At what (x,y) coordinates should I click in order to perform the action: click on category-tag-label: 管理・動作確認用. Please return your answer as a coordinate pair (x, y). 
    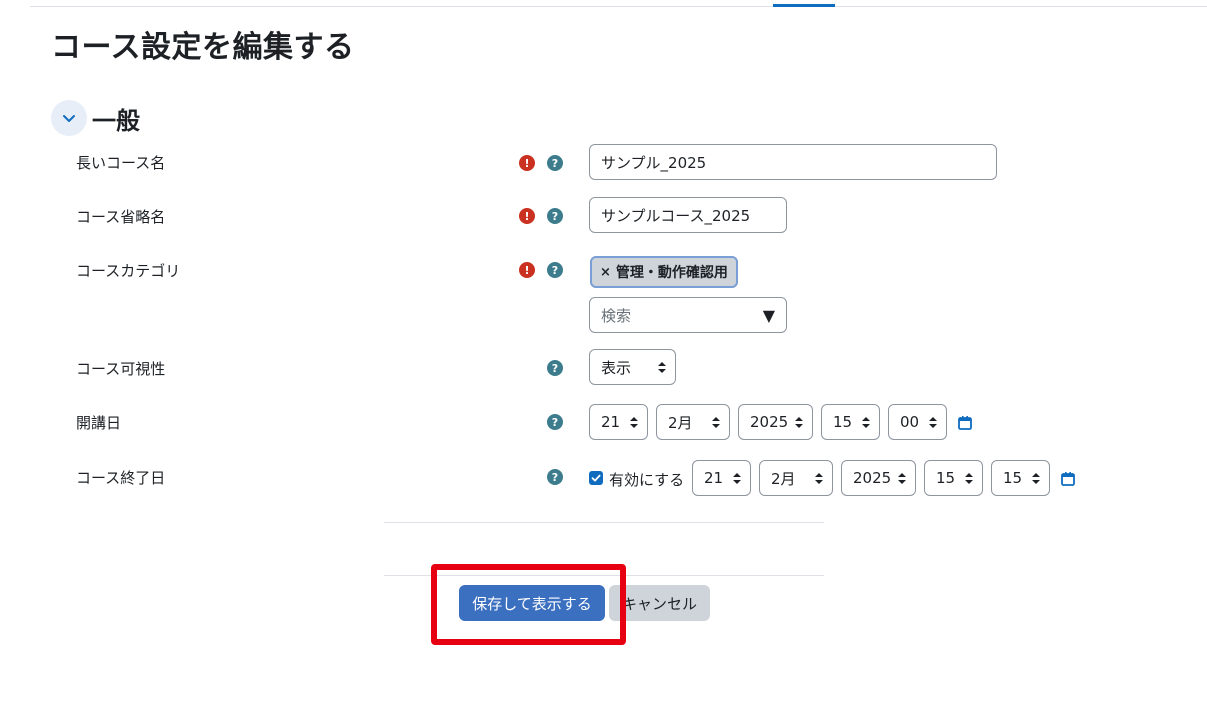
    Looking at the image, I should click on (671, 273).